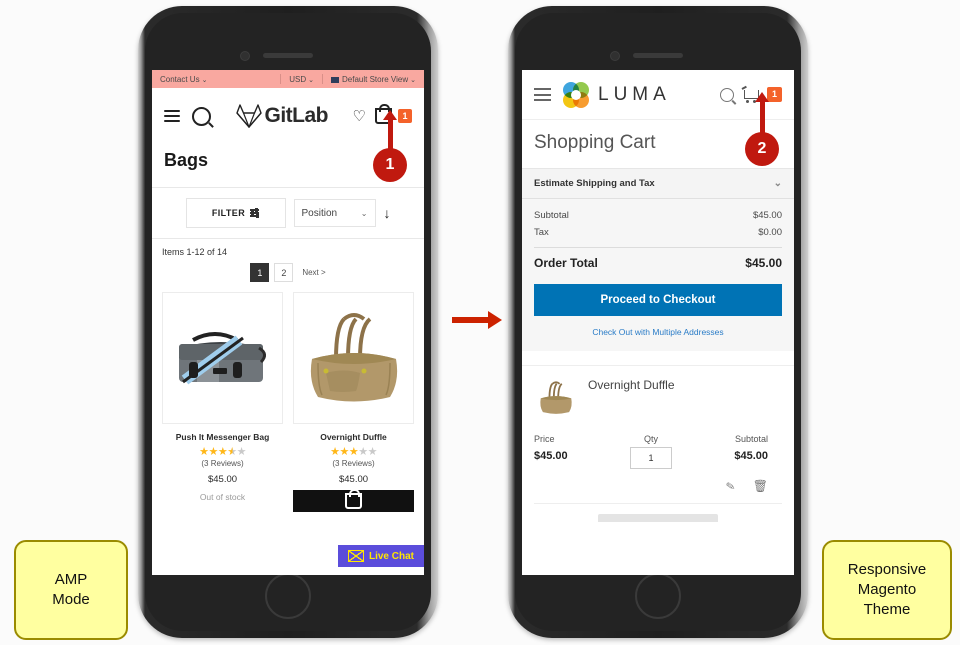  I want to click on cart-item-columns: Price $45.00 Qty 1 Subtotal $45.00, so click(658, 452).